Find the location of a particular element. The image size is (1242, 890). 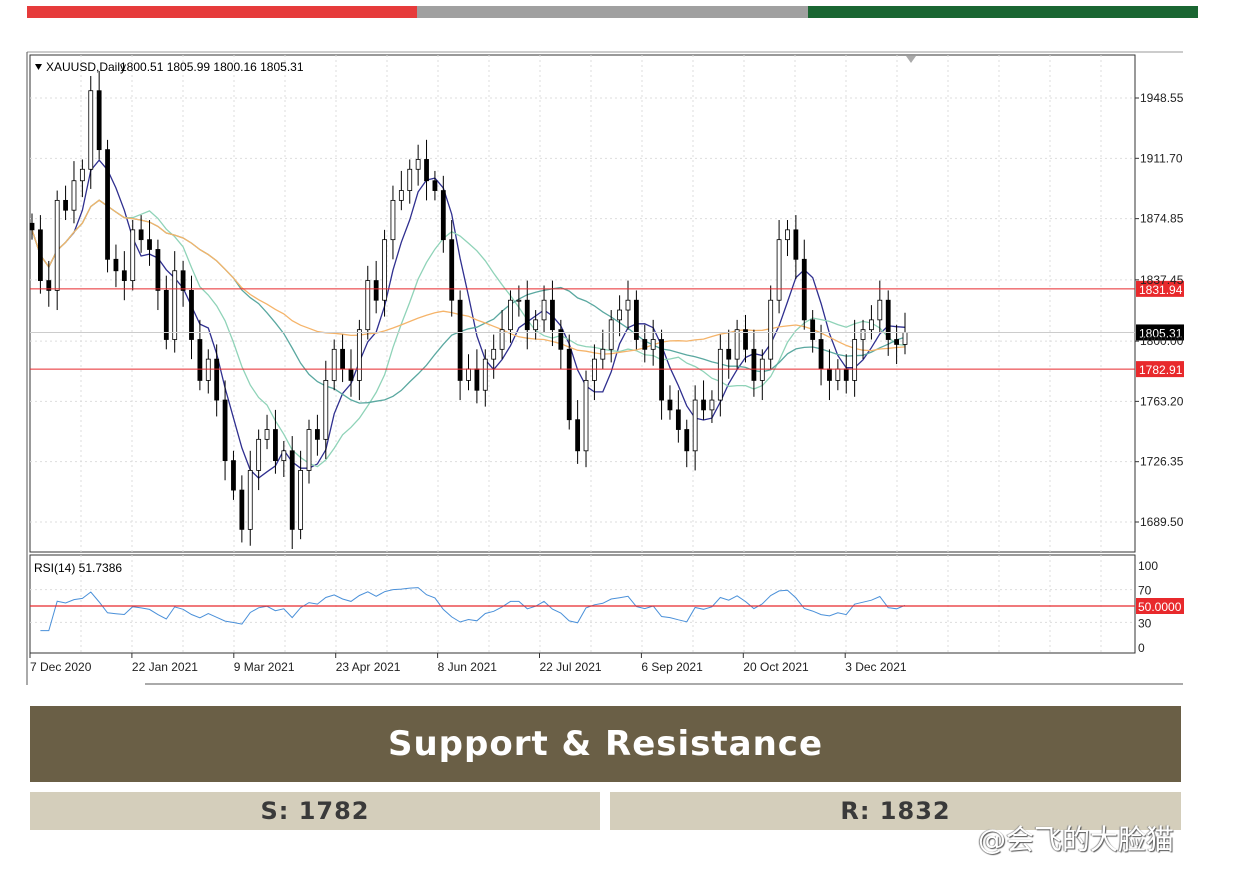

y-tick-label: 1689.50 is located at coordinates (1162, 522).